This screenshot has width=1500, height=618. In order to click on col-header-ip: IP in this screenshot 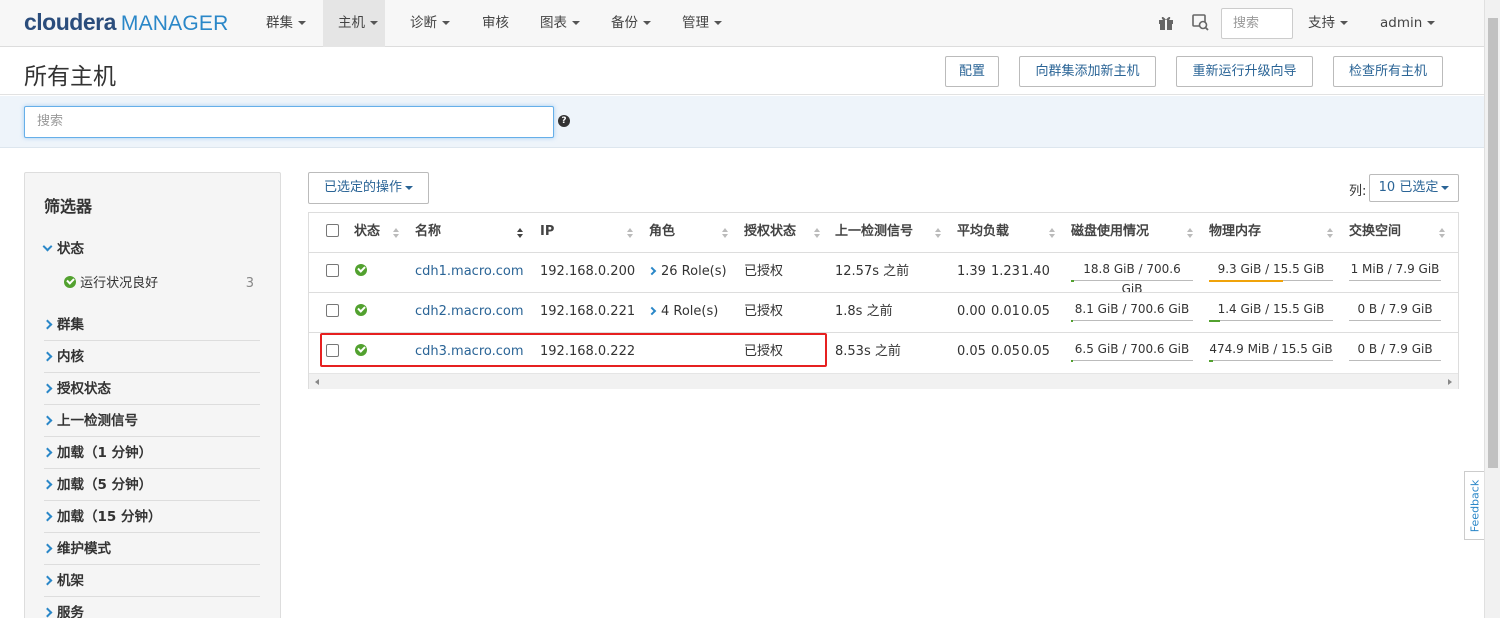, I will do `click(547, 233)`.